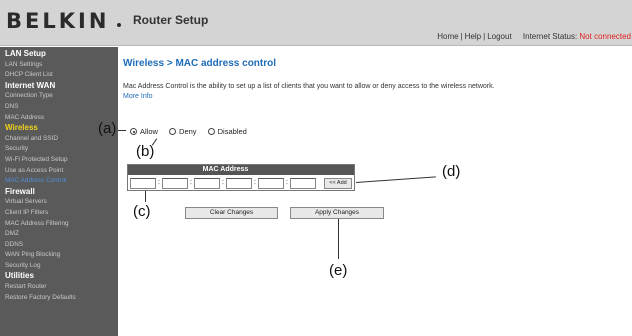  I want to click on callout-b: (b), so click(145, 151).